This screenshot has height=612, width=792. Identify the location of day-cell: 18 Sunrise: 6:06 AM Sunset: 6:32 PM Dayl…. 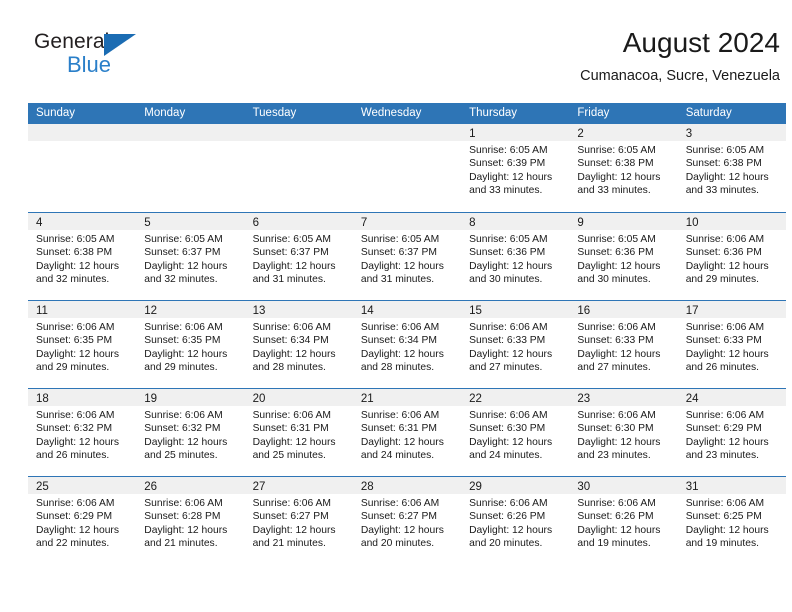
(82, 432).